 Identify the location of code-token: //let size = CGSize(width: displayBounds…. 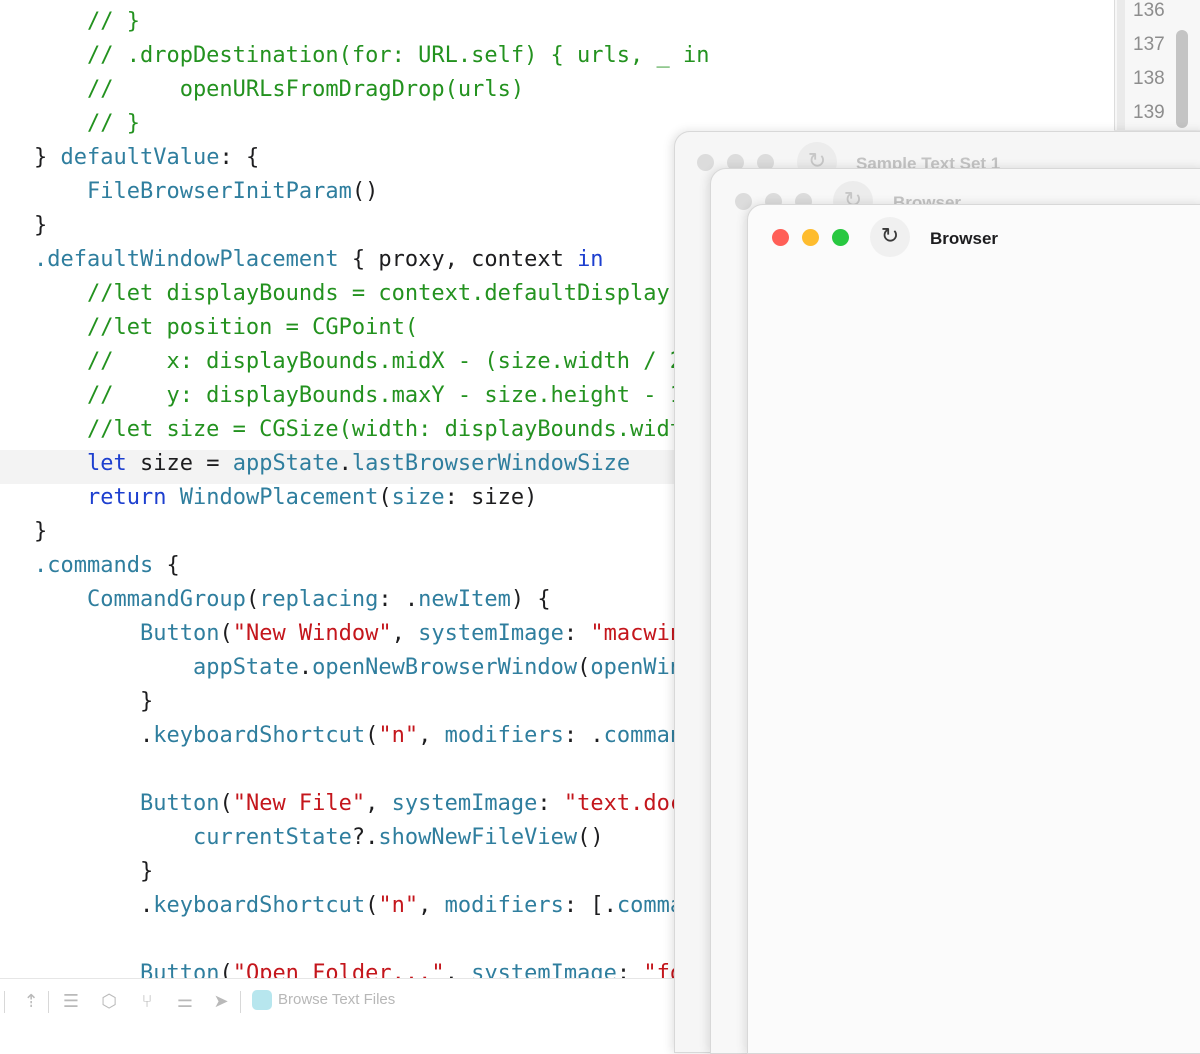
(365, 429).